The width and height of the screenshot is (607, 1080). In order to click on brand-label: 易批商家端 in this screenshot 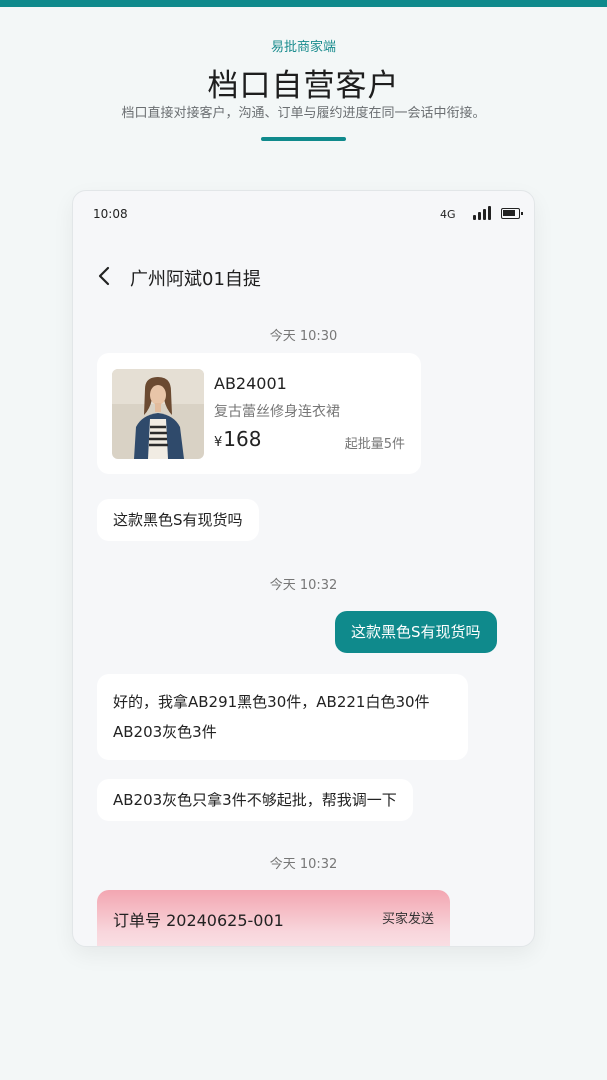, I will do `click(303, 47)`.